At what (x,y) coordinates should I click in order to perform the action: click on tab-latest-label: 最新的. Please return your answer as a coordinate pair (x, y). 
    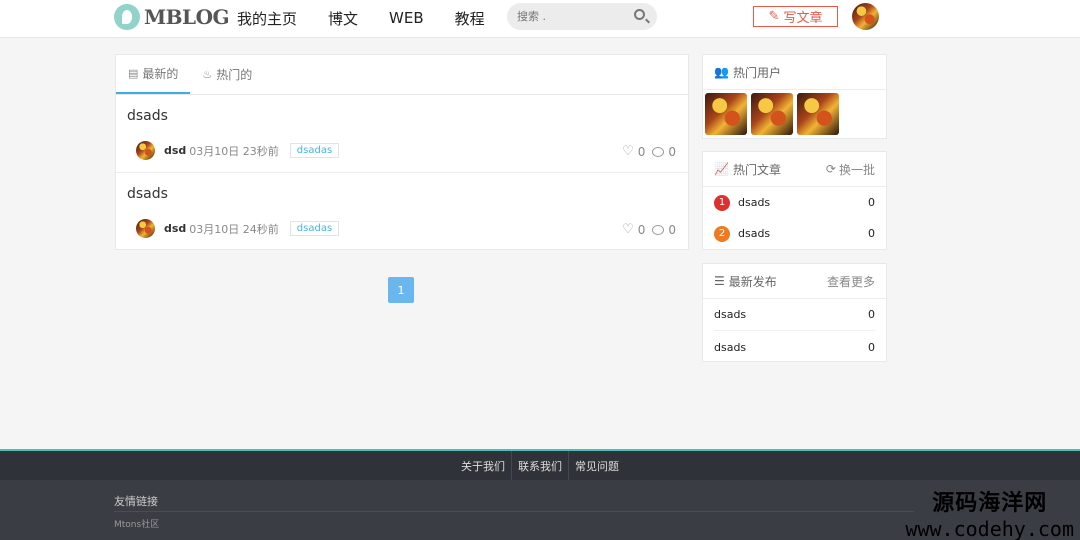
    Looking at the image, I should click on (160, 74).